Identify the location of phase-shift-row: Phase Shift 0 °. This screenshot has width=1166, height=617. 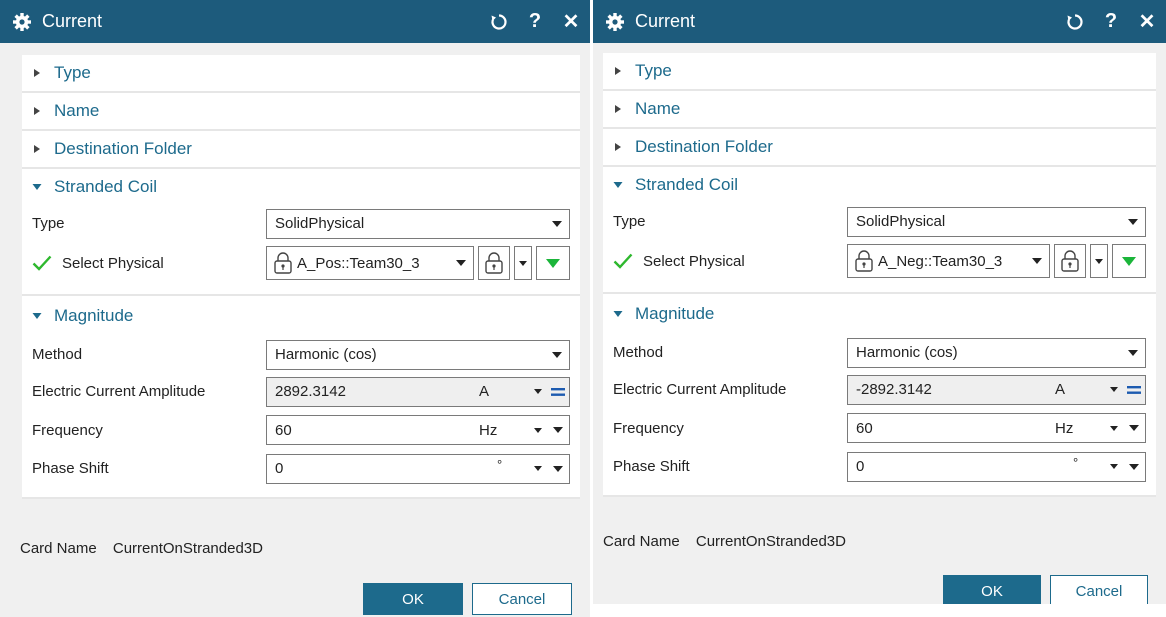
(879, 466).